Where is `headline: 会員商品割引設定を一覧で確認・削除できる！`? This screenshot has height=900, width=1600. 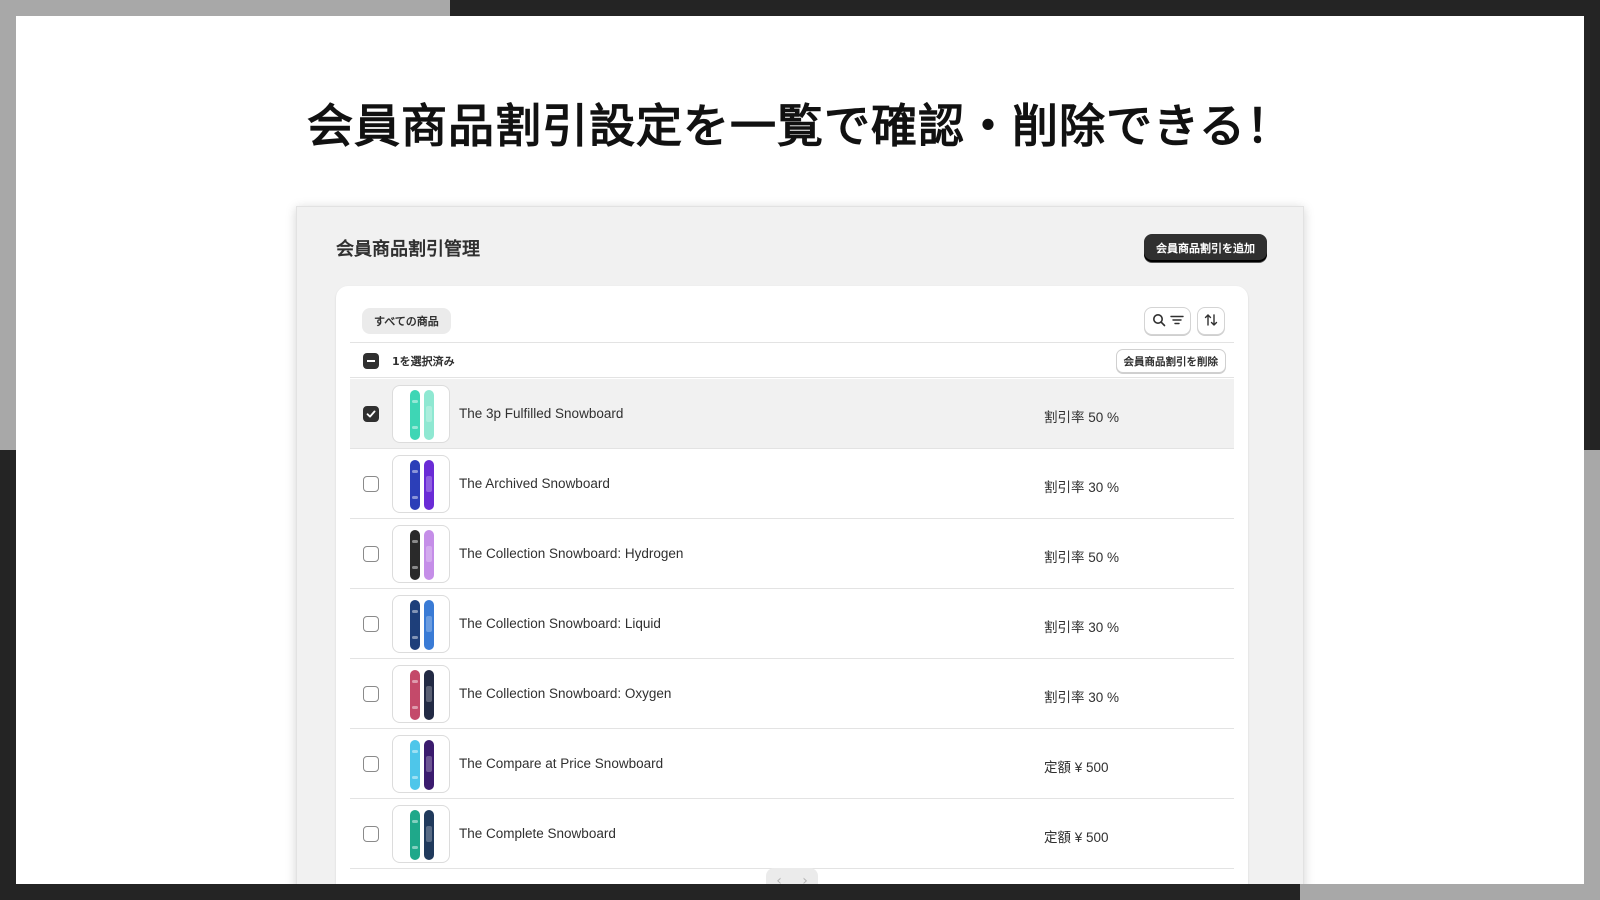
headline: 会員商品割引設定を一覧で確認・削除できる！ is located at coordinates (800, 126).